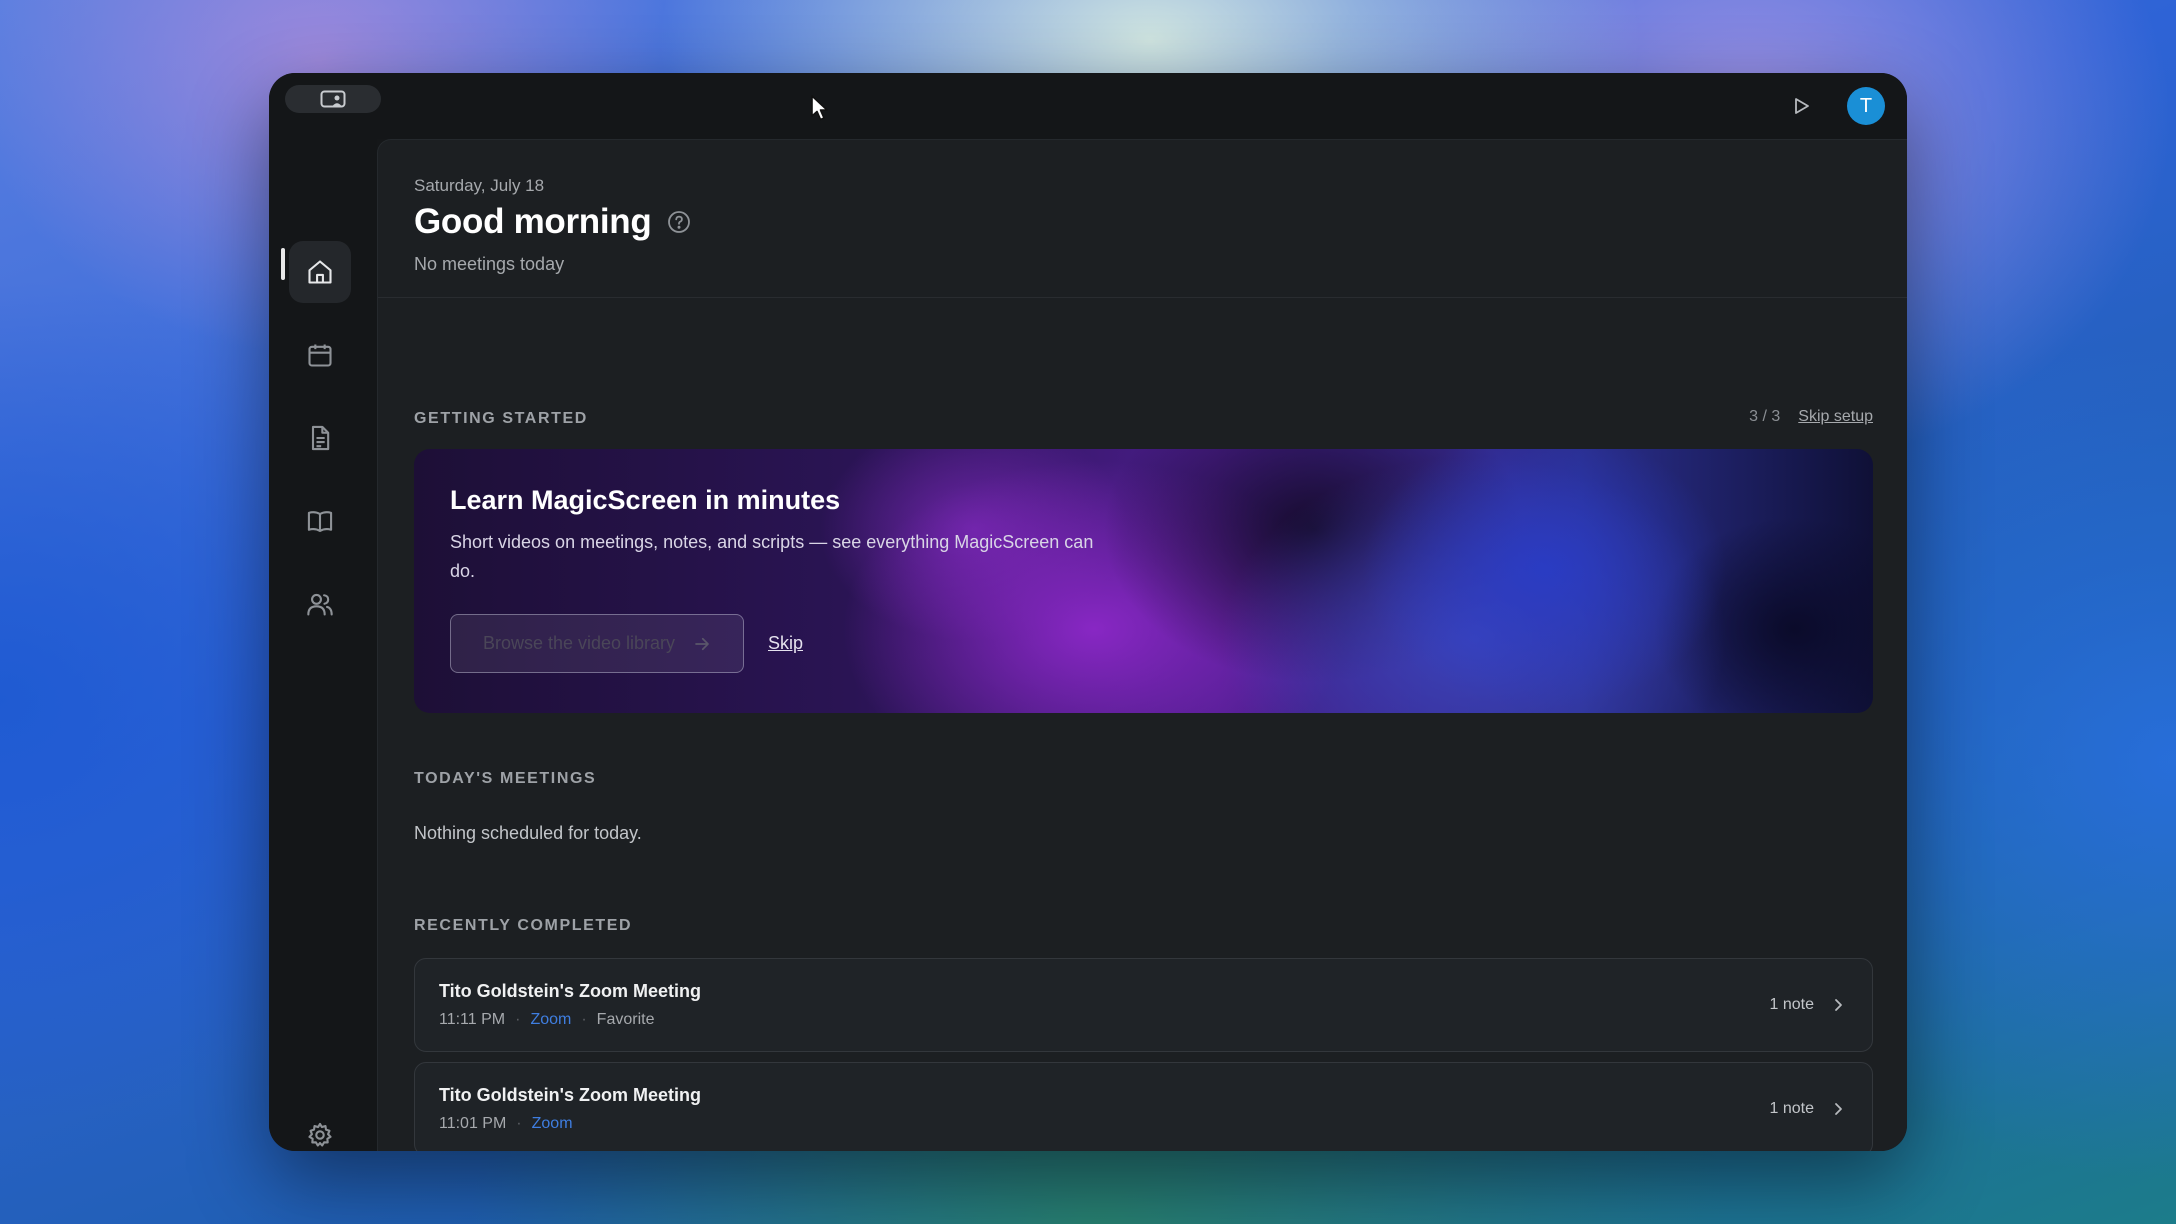 This screenshot has width=2176, height=1224. I want to click on section-label-todays-meetings: TODAY'S MEETINGS, so click(505, 778).